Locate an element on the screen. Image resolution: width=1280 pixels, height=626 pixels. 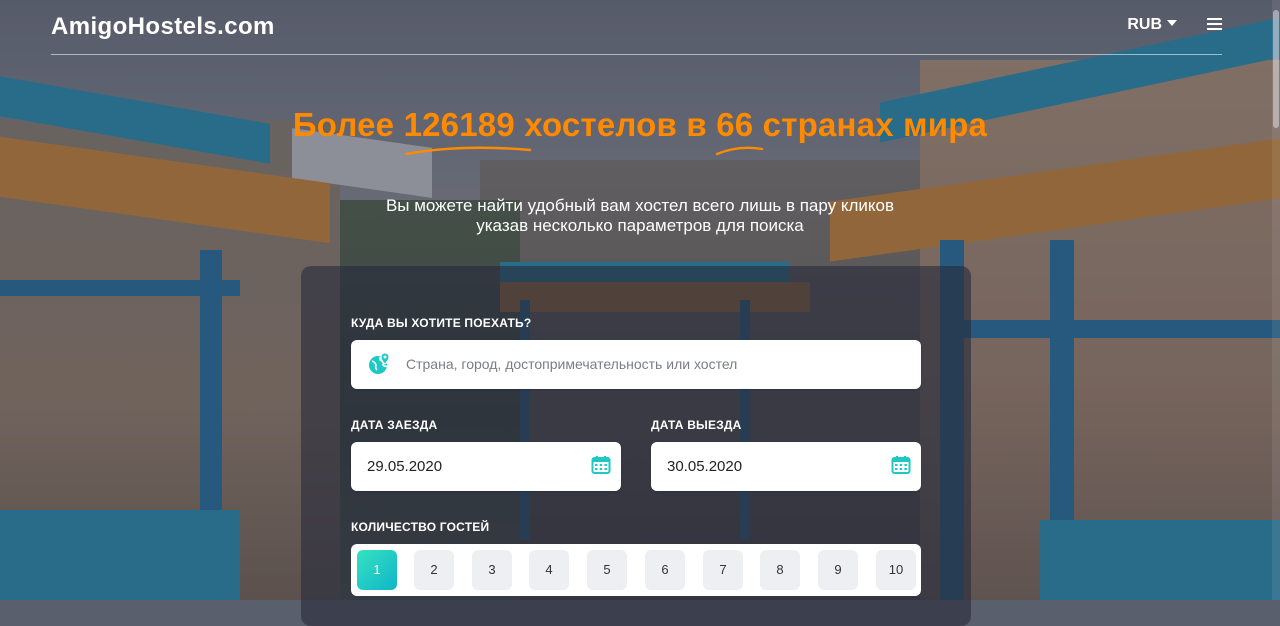
countries-count: 66 is located at coordinates (739, 131).